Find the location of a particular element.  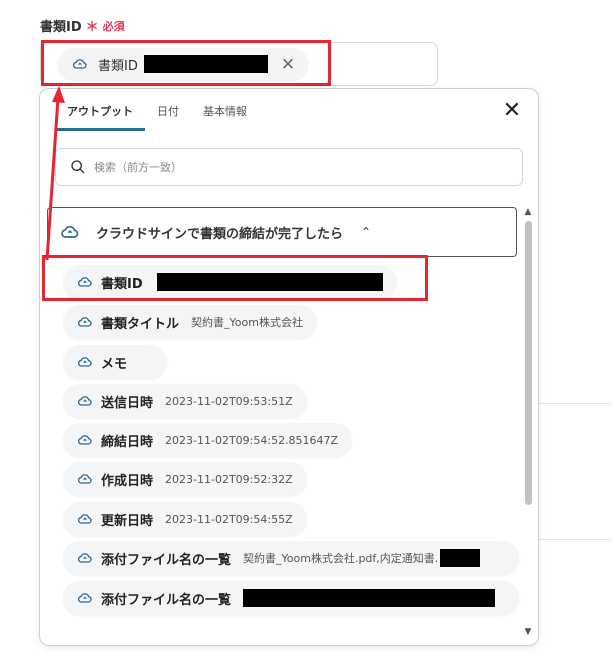

tab-bar: アウトプット 日付 基本情報 is located at coordinates (157, 110).